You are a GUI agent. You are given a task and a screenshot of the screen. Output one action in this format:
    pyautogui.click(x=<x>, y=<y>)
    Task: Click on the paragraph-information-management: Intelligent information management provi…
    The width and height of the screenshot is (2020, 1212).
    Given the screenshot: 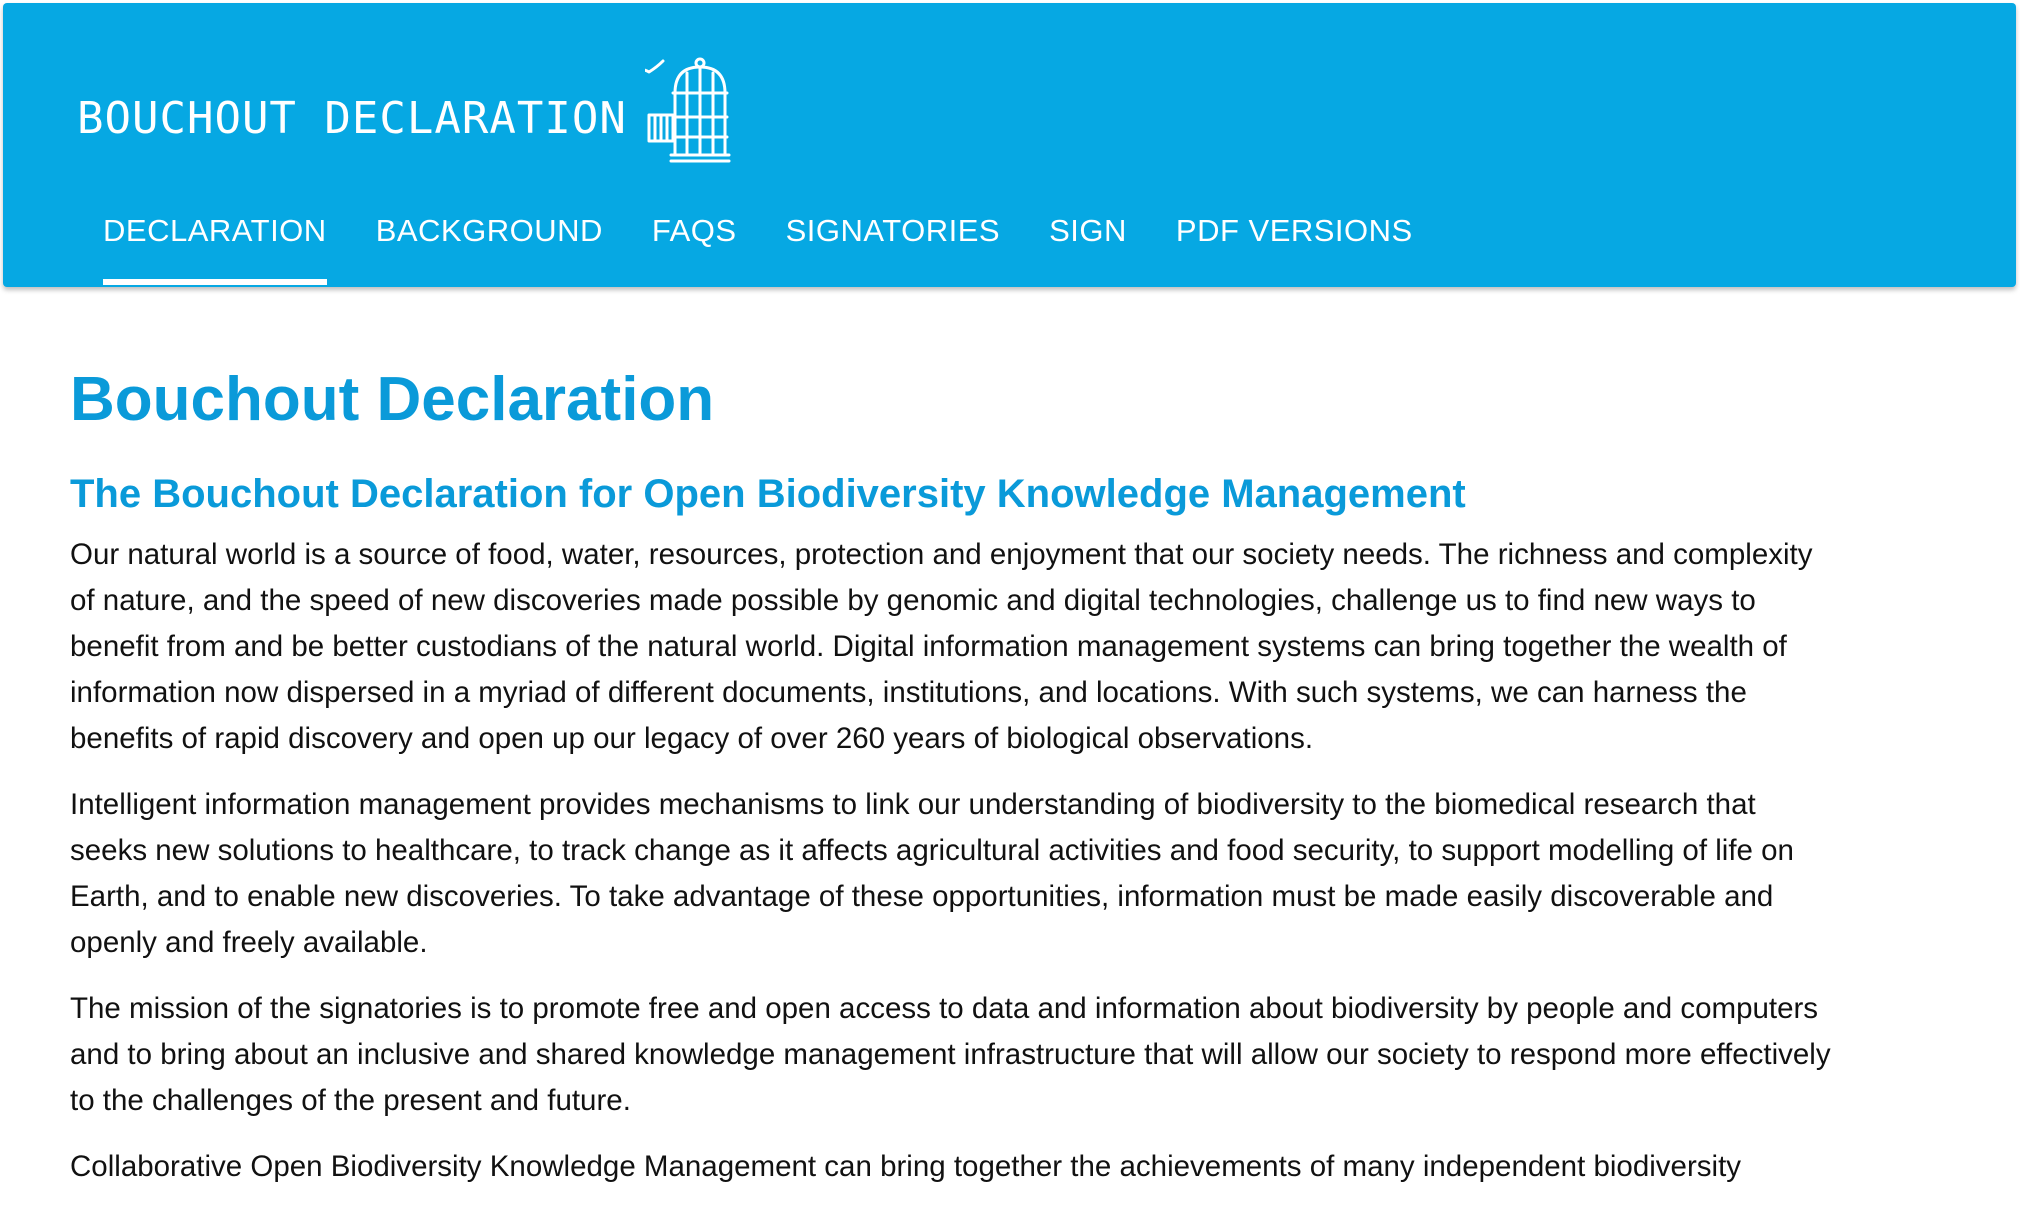 What is the action you would take?
    pyautogui.click(x=932, y=873)
    